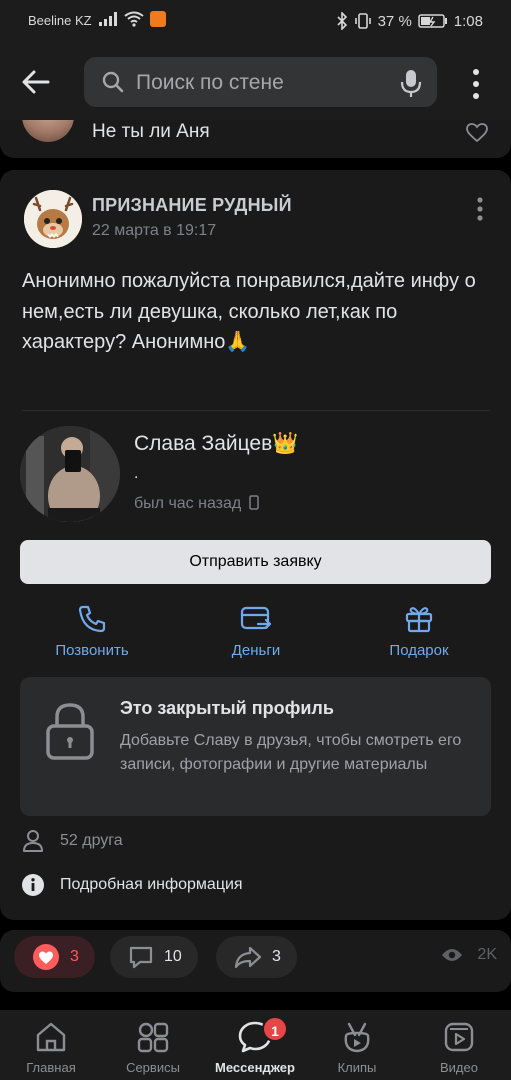 The height and width of the screenshot is (1080, 511). I want to click on search-input: Поиск по стене, so click(260, 82).